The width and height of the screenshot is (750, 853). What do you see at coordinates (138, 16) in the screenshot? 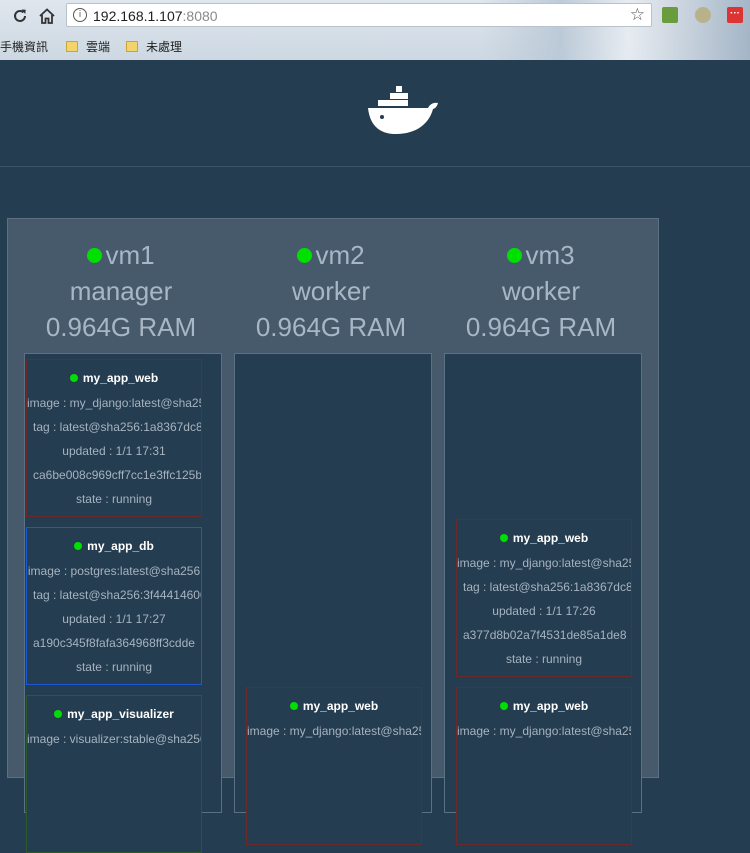
I see `url-host: 192.168.1.107` at bounding box center [138, 16].